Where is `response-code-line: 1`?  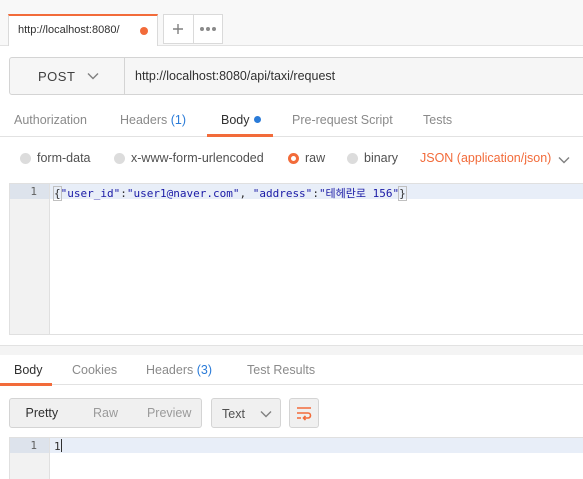
response-code-line: 1 is located at coordinates (58, 446).